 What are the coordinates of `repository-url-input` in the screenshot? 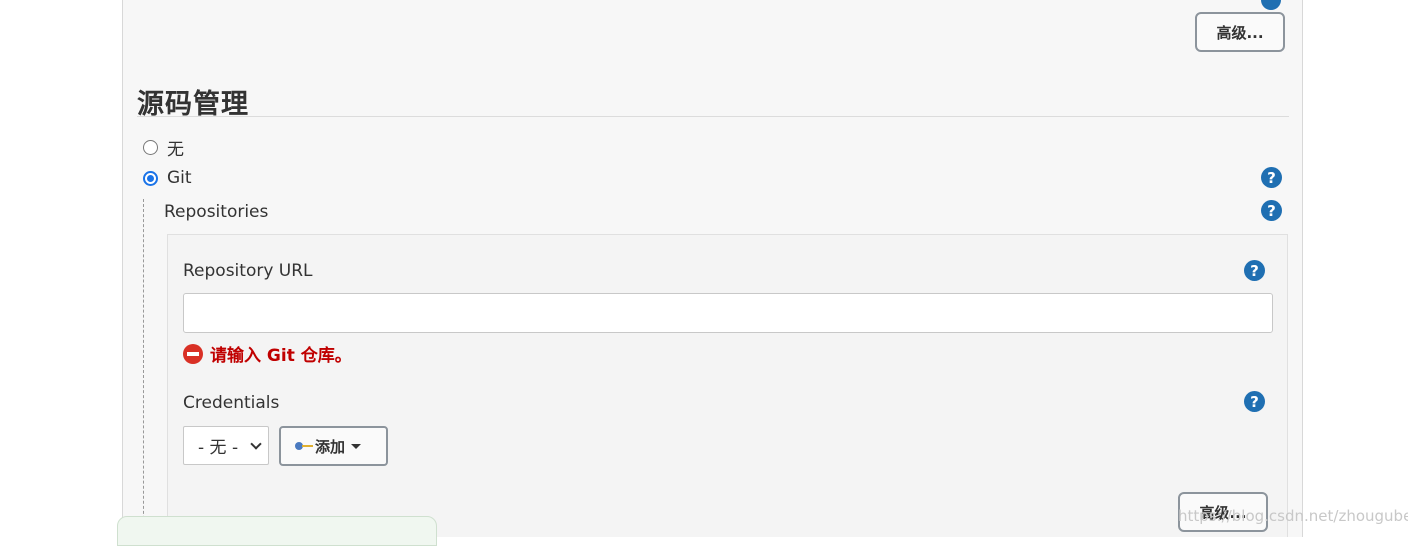 It's located at (728, 313).